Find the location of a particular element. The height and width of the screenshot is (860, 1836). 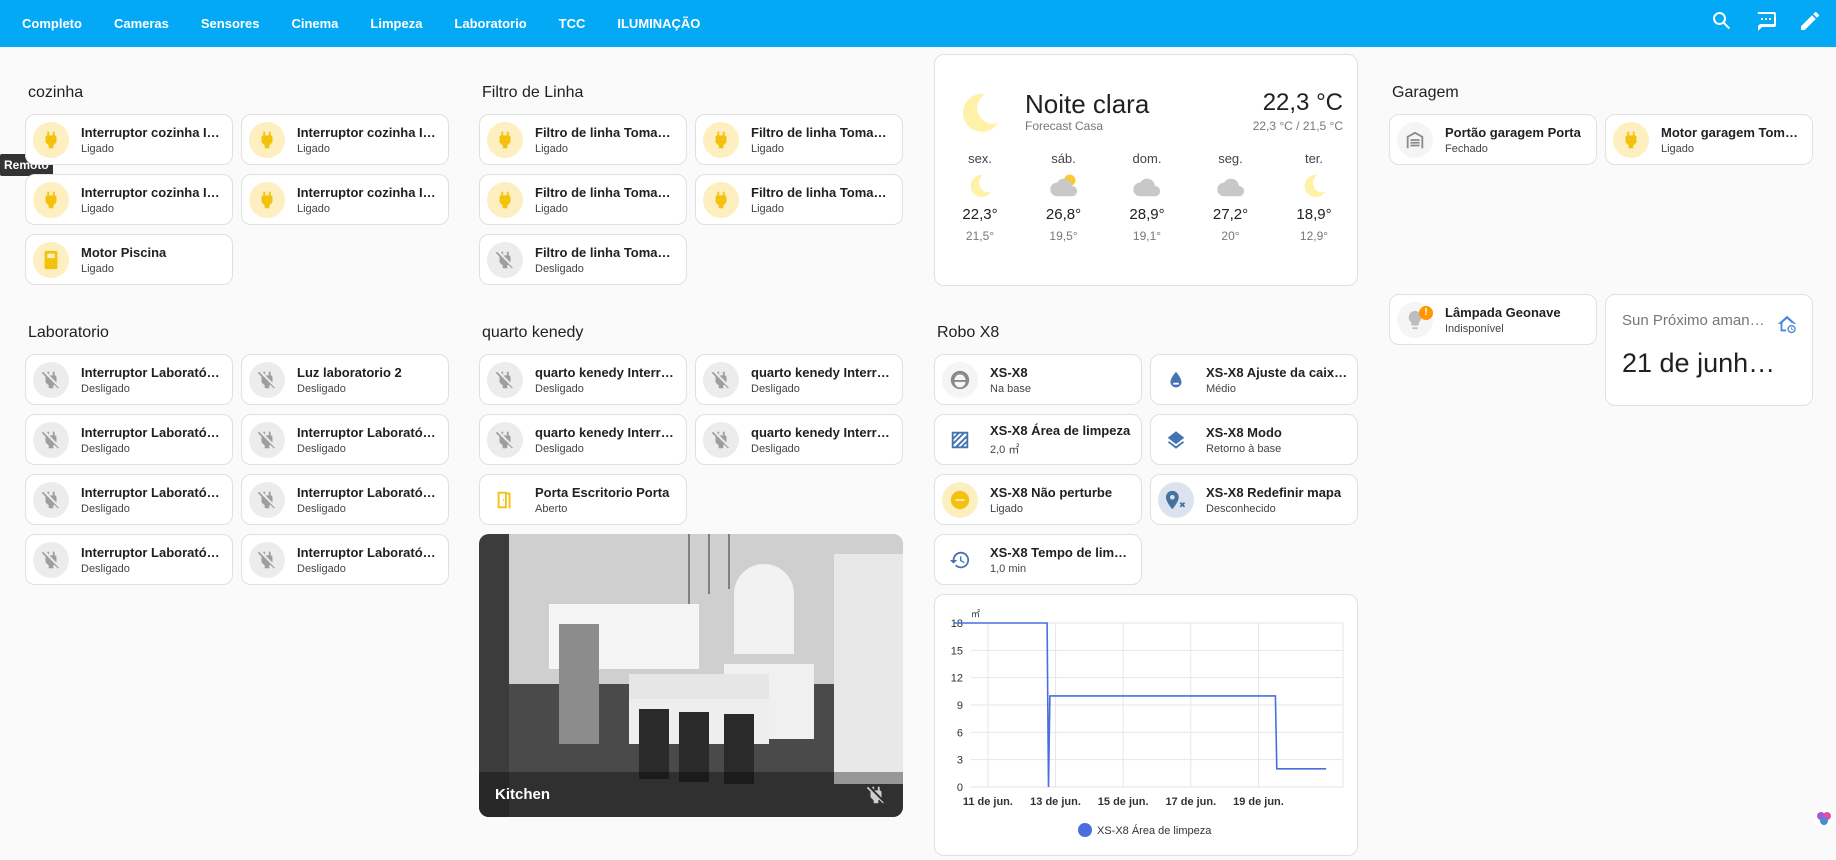

tile-xs-x8-modo: XS-X8 Modo Retorno à base is located at coordinates (1254, 439).